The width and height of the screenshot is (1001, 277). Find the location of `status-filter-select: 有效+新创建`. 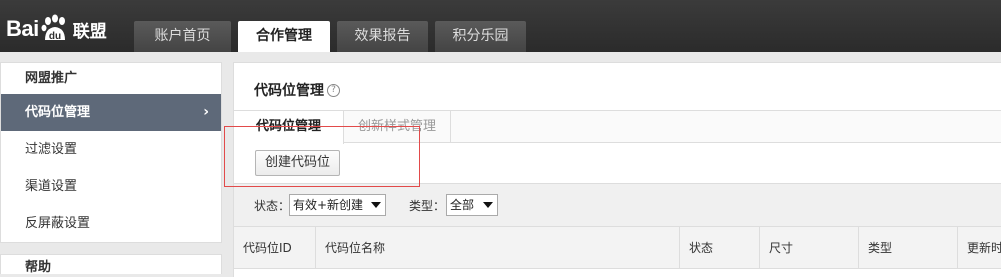

status-filter-select: 有效+新创建 is located at coordinates (337, 205).